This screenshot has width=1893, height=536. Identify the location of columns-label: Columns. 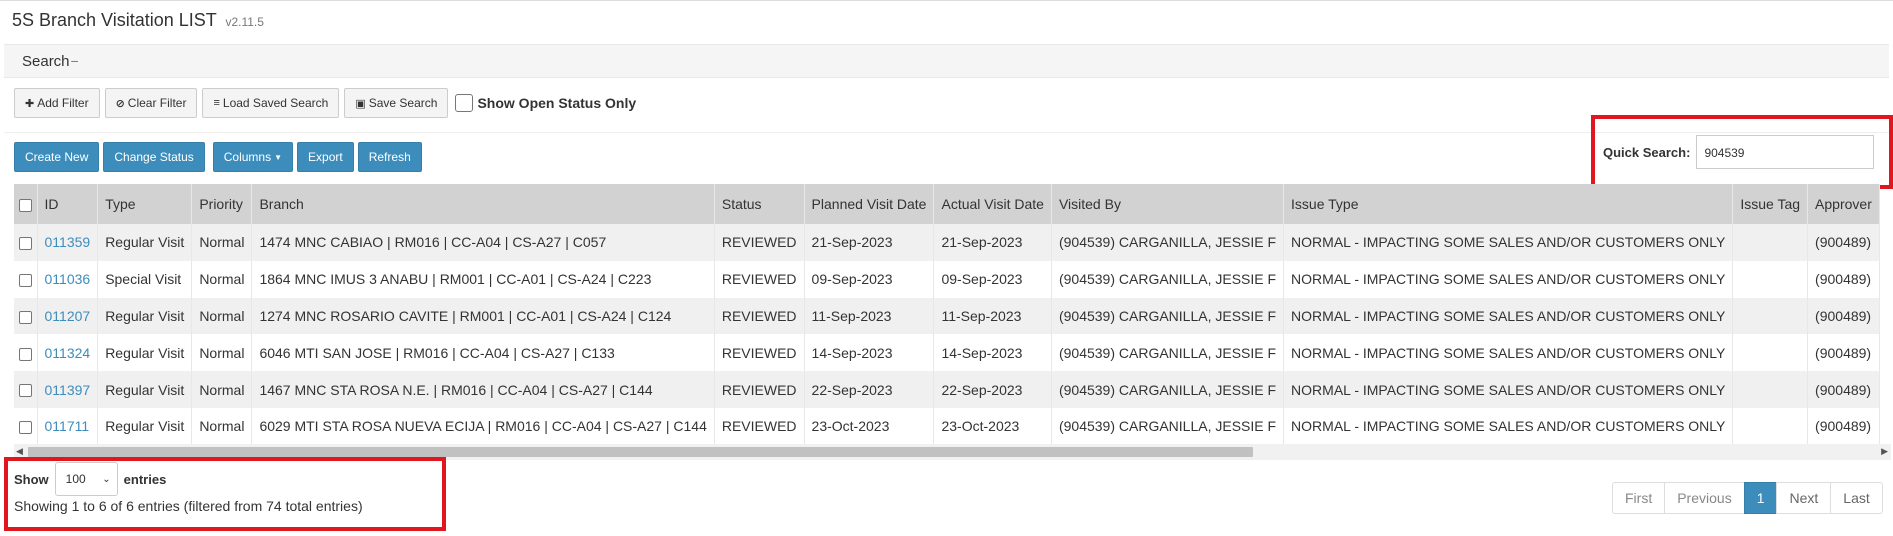
(247, 157).